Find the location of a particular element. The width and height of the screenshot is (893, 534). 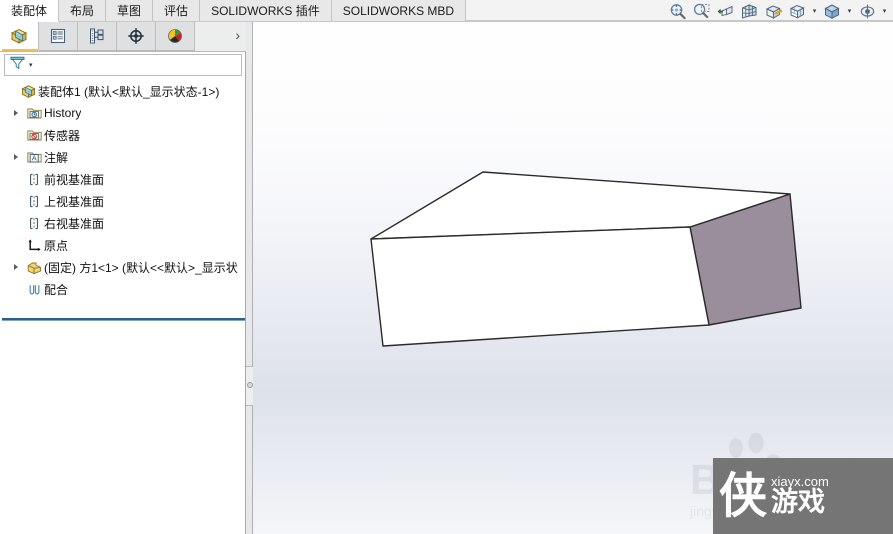

zoom-to-fit-icon is located at coordinates (677, 11).